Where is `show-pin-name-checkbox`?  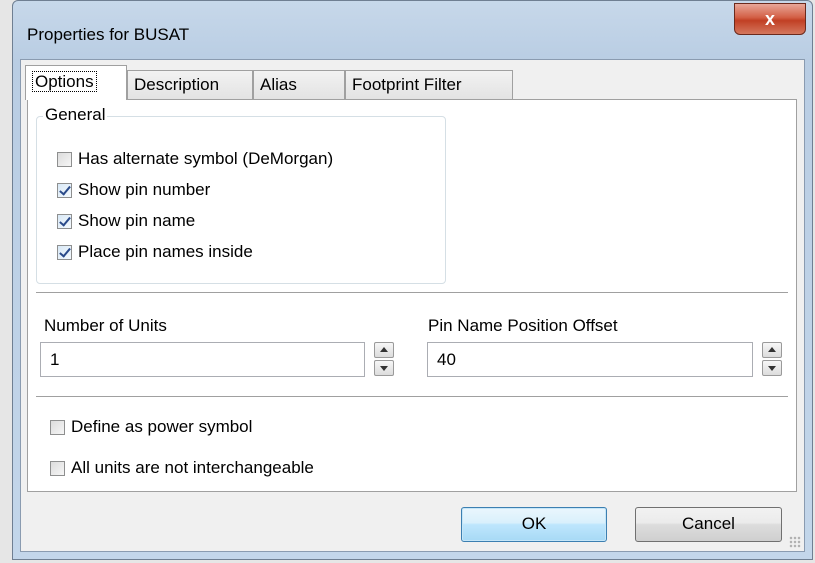 show-pin-name-checkbox is located at coordinates (64, 221).